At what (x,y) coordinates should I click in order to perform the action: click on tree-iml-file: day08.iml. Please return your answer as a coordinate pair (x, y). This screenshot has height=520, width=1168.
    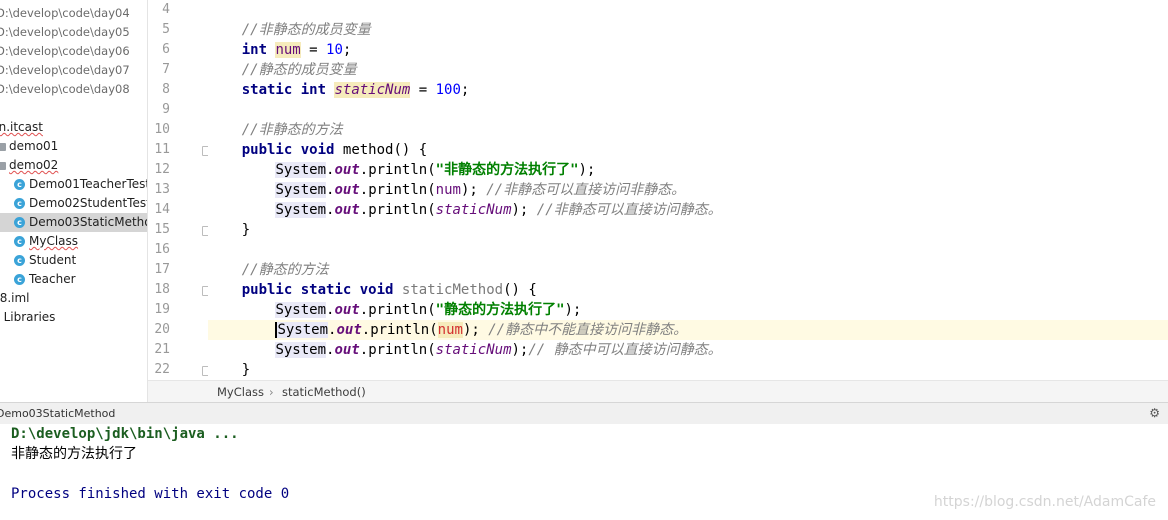
    Looking at the image, I should click on (15, 298).